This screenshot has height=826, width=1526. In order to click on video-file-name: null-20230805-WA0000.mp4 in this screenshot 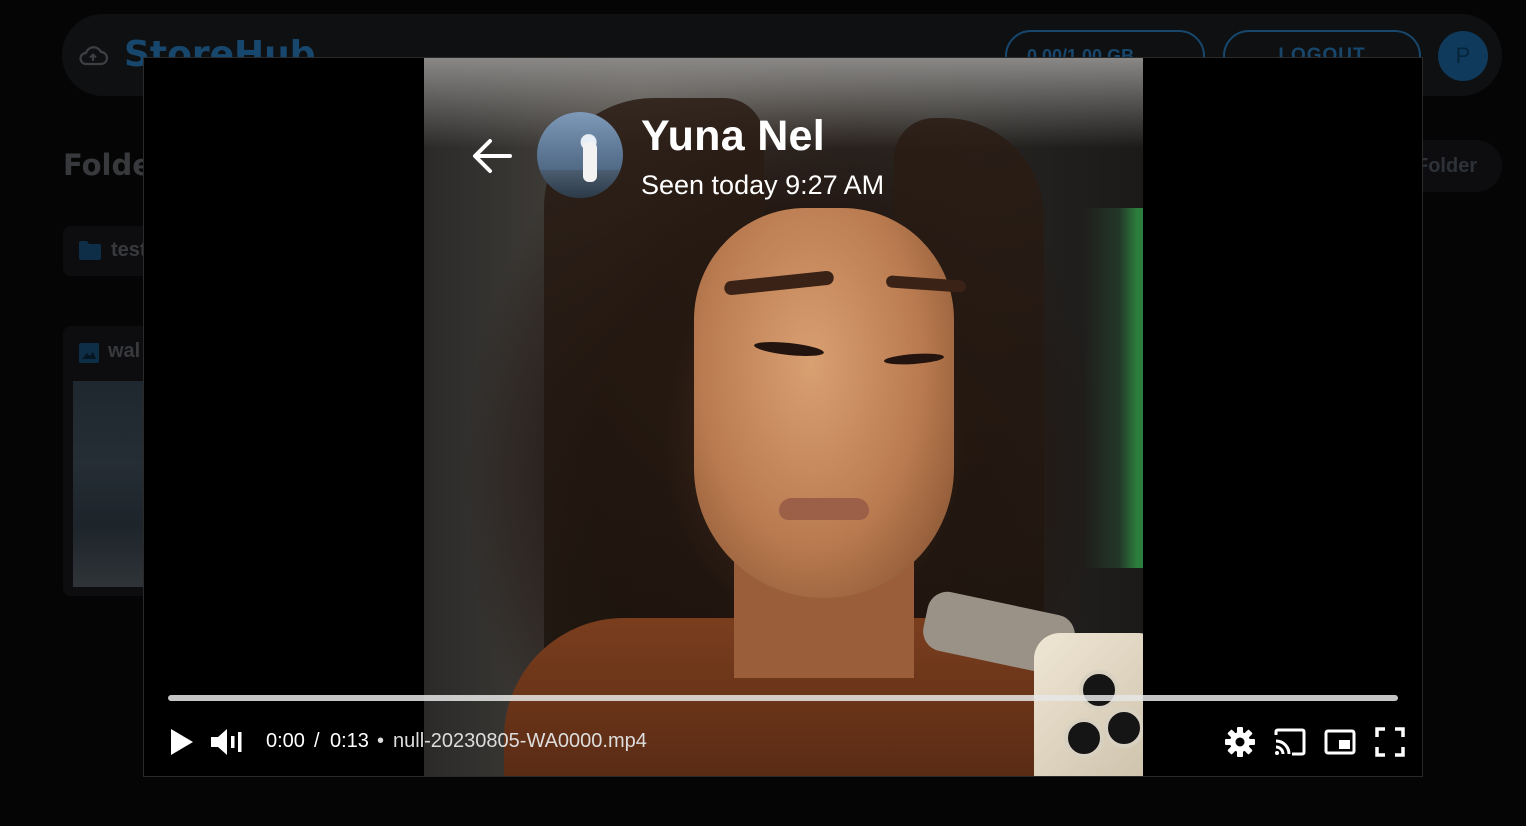, I will do `click(520, 741)`.